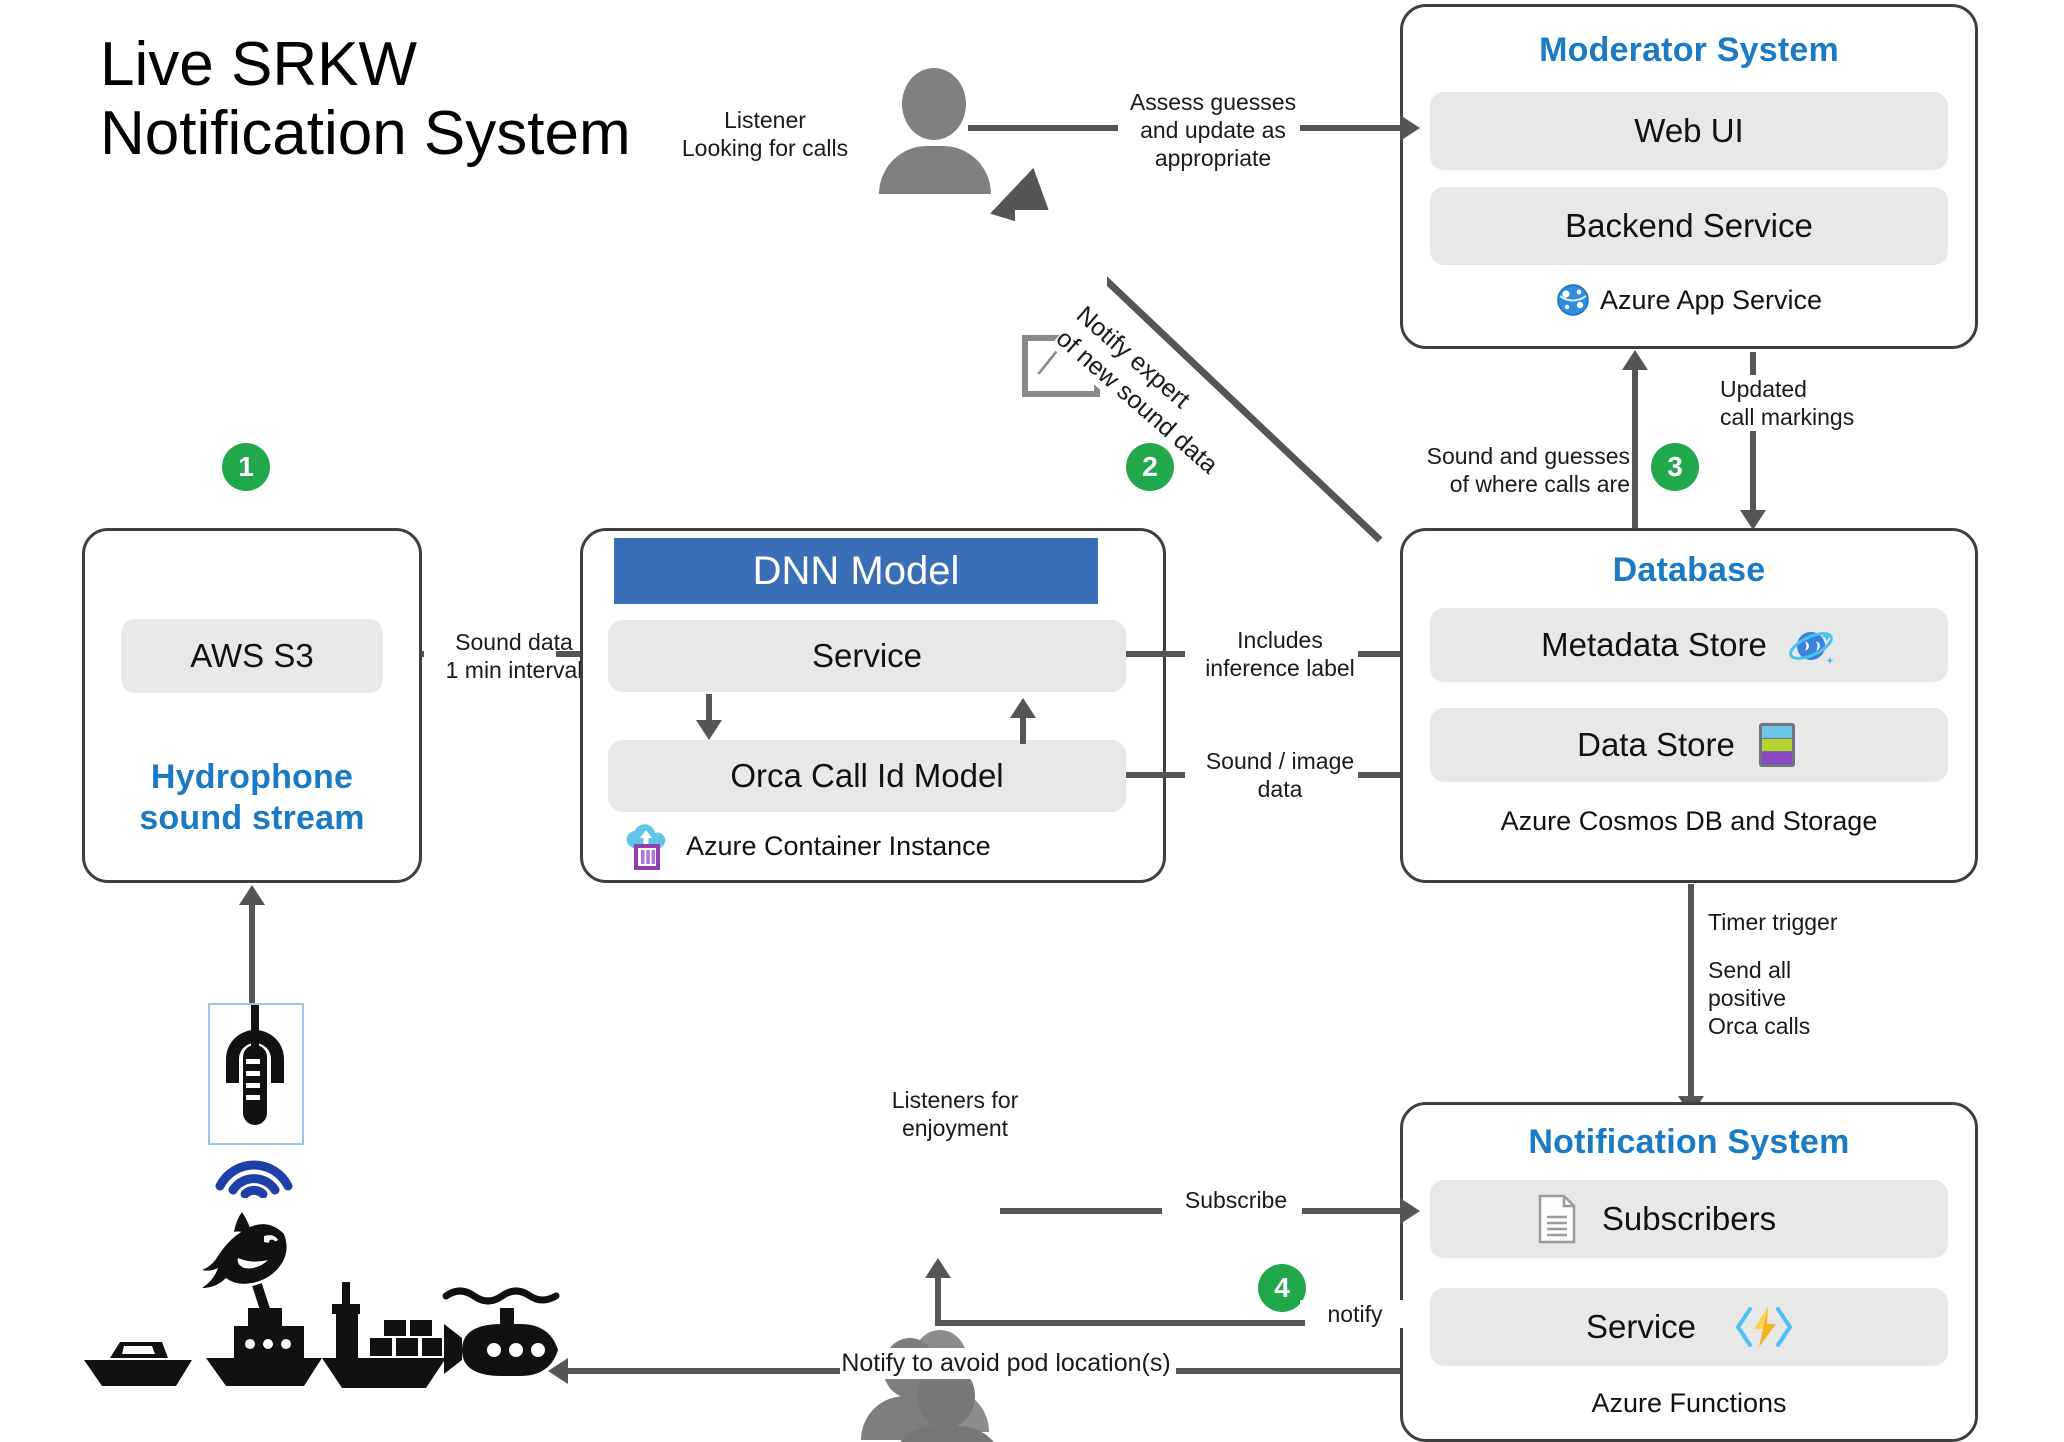 Image resolution: width=2064 pixels, height=1442 pixels. What do you see at coordinates (1689, 1142) in the screenshot?
I see `notification-system-title: Notification System` at bounding box center [1689, 1142].